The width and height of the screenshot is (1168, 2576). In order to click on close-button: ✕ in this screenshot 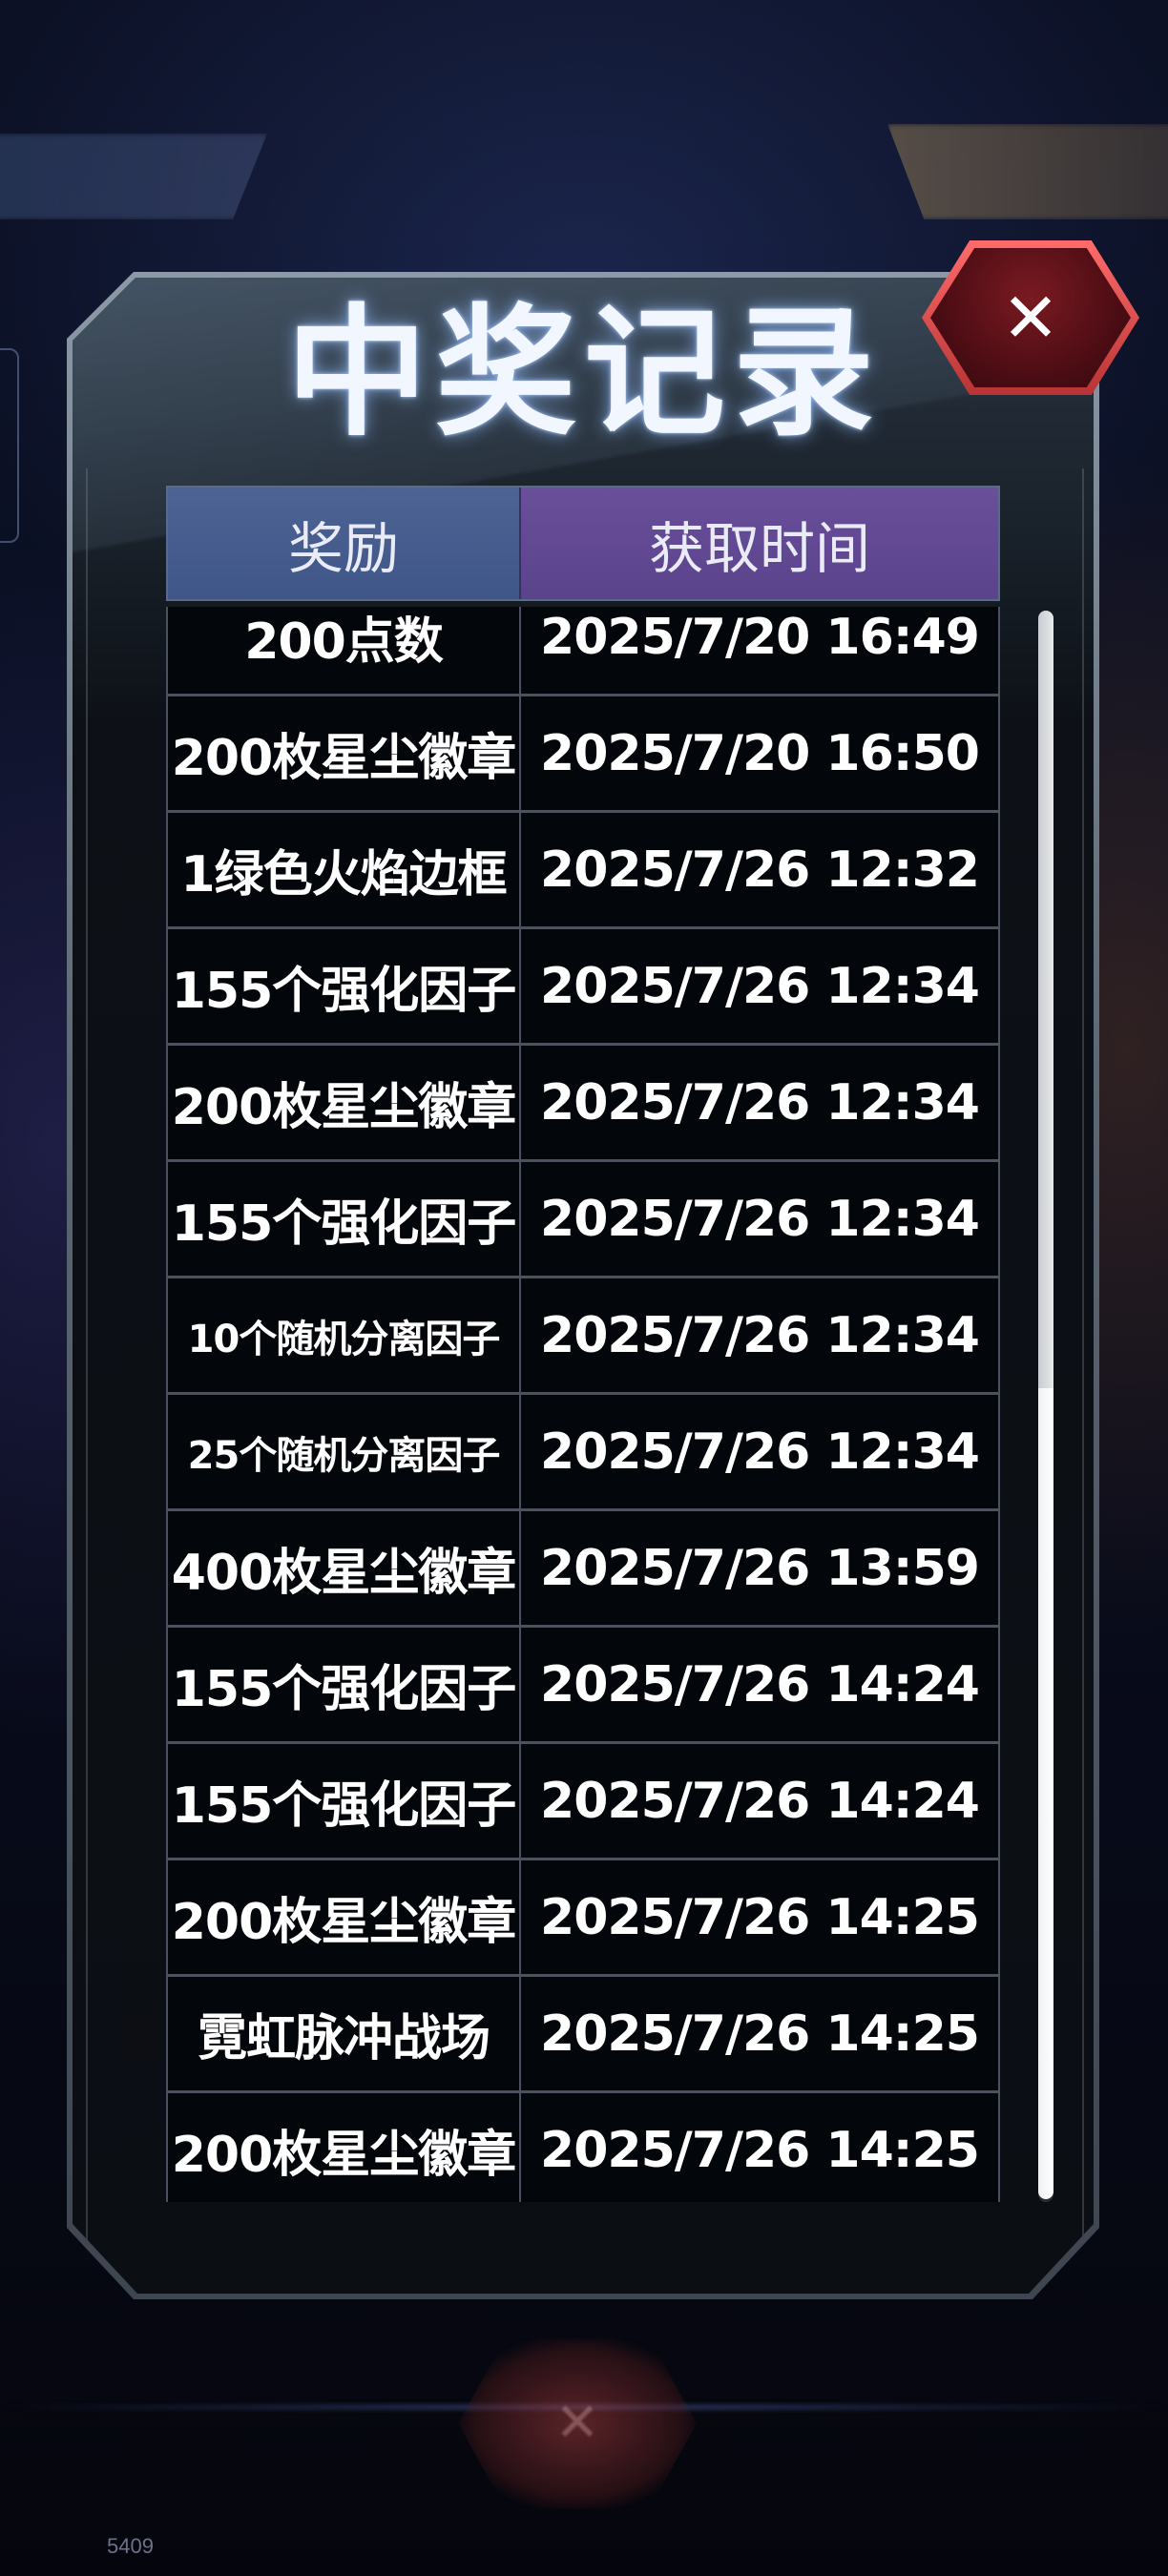, I will do `click(1030, 317)`.